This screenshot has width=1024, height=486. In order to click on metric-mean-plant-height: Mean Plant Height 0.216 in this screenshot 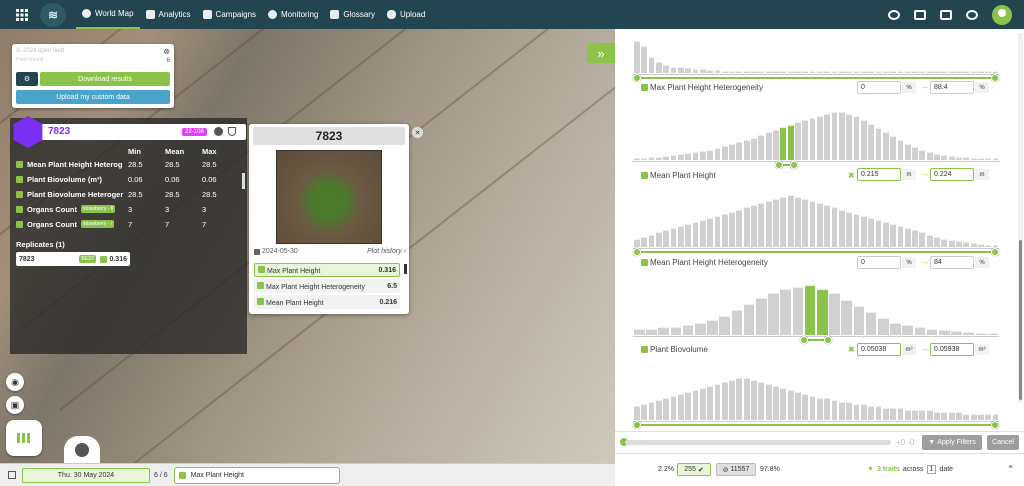, I will do `click(327, 302)`.